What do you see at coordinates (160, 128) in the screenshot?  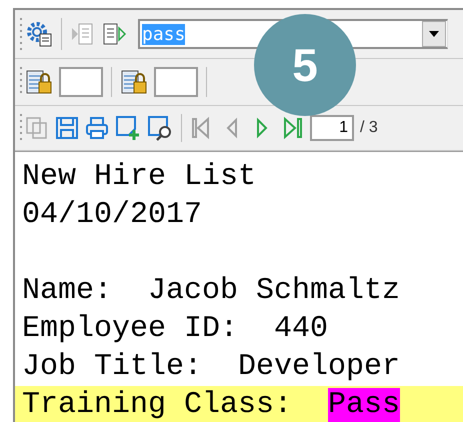 I see `search-note-icon` at bounding box center [160, 128].